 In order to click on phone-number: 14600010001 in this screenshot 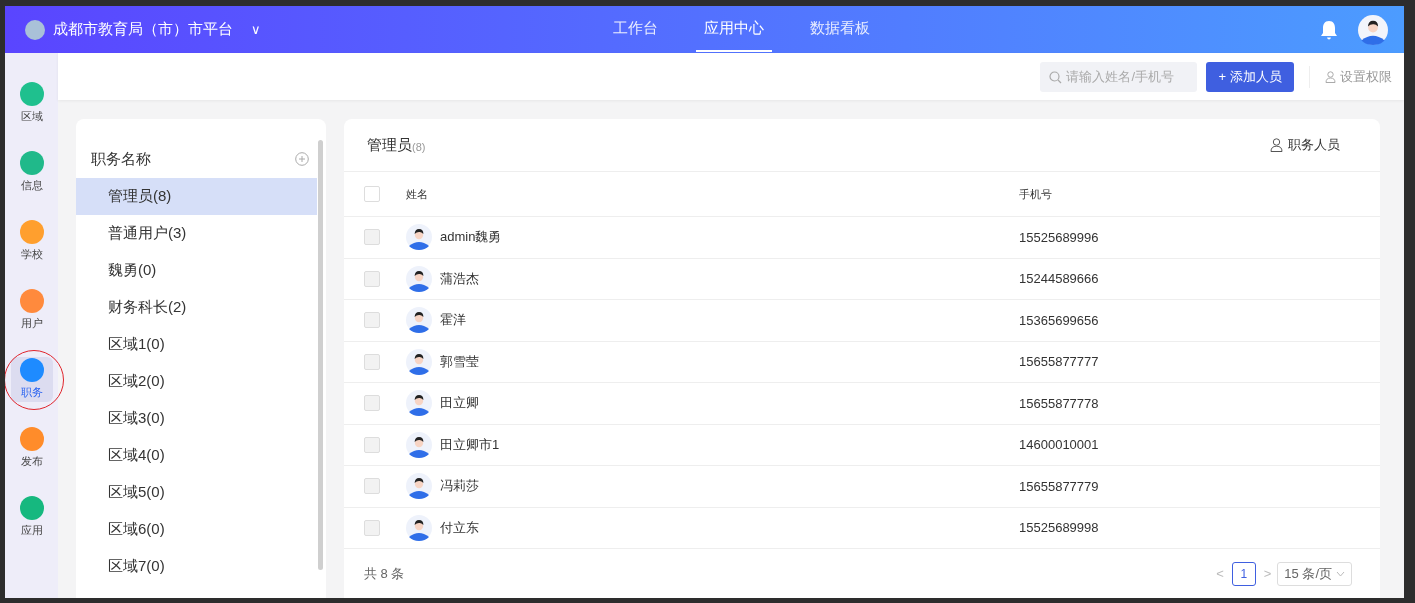, I will do `click(1059, 445)`.